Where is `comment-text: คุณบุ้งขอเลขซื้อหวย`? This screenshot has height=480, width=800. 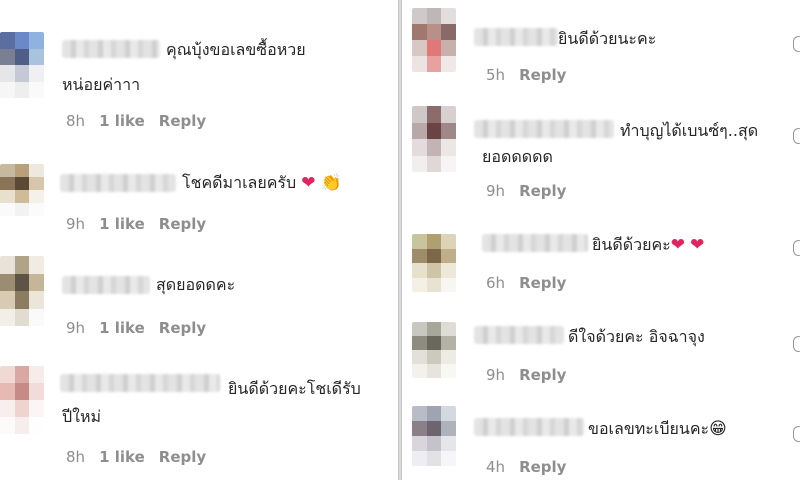
comment-text: คุณบุ้งขอเลขซื้อหวย is located at coordinates (236, 49).